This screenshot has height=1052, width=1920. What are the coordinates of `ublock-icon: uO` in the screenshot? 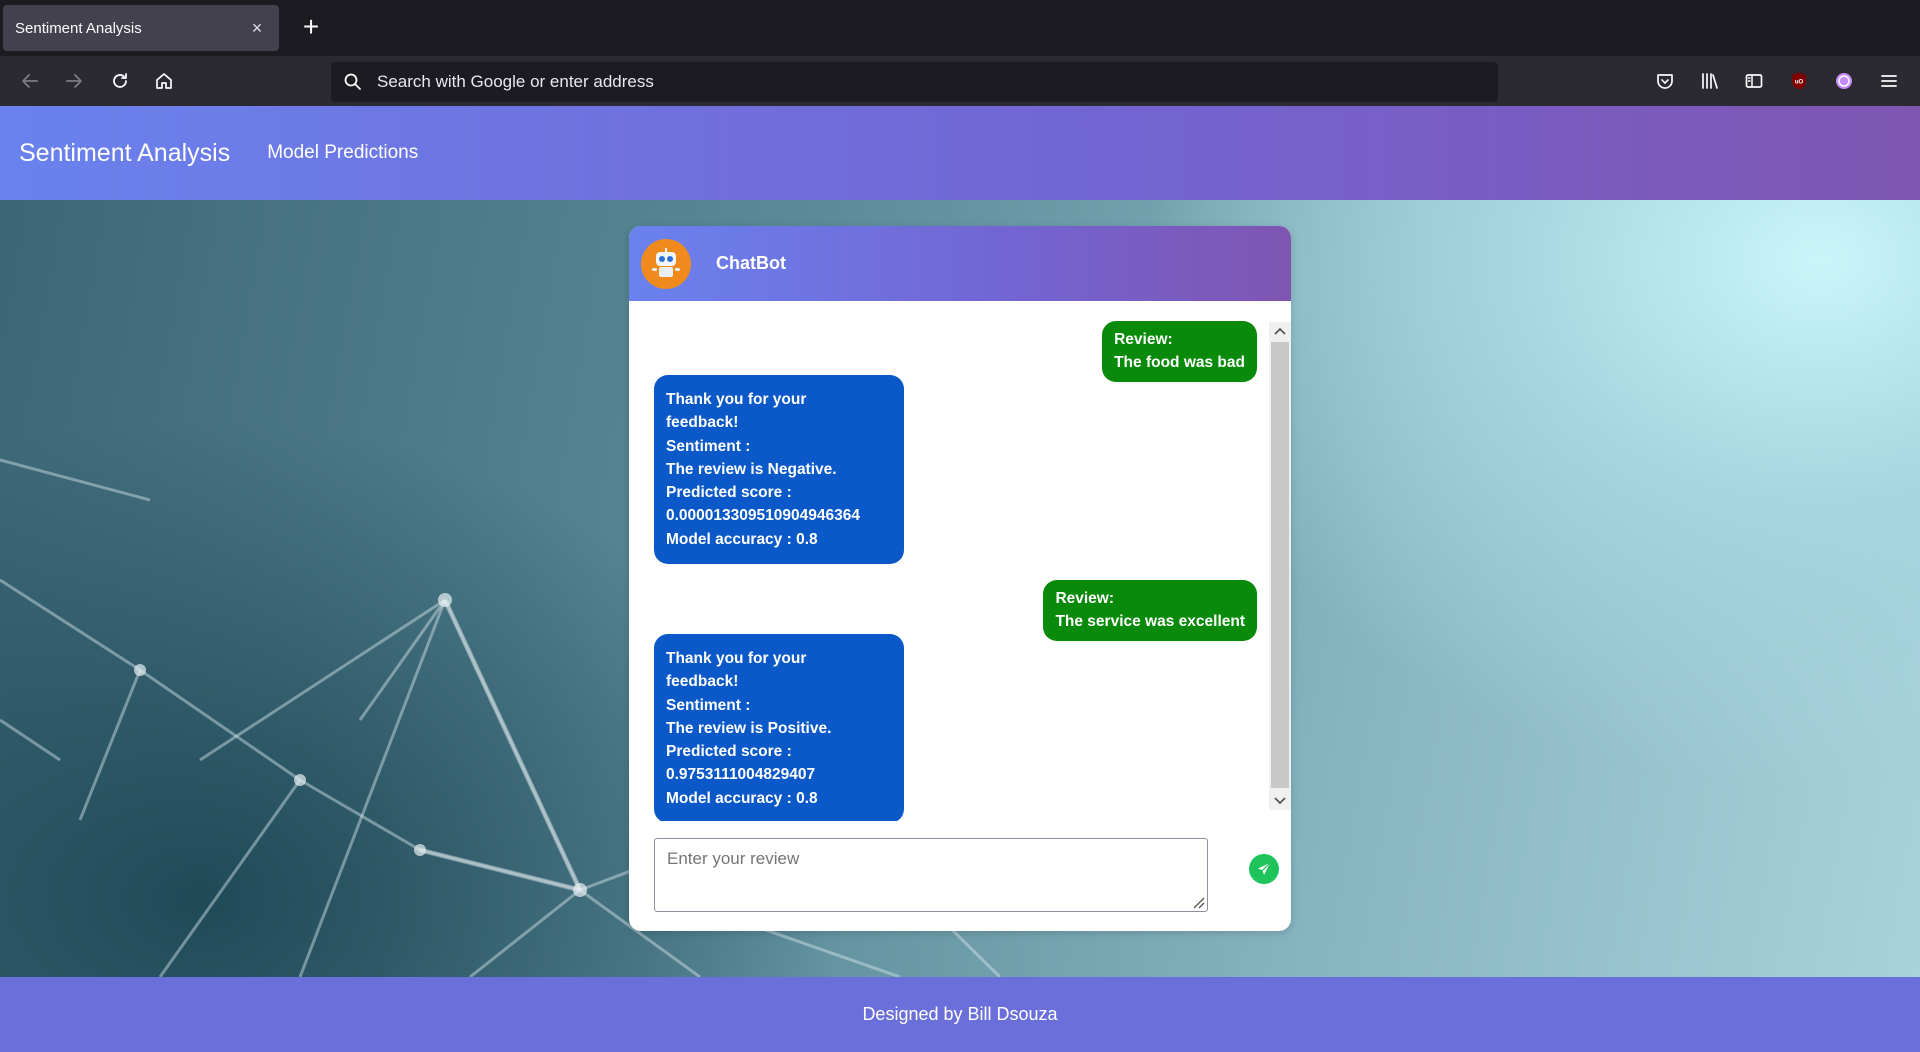 It's located at (1799, 81).